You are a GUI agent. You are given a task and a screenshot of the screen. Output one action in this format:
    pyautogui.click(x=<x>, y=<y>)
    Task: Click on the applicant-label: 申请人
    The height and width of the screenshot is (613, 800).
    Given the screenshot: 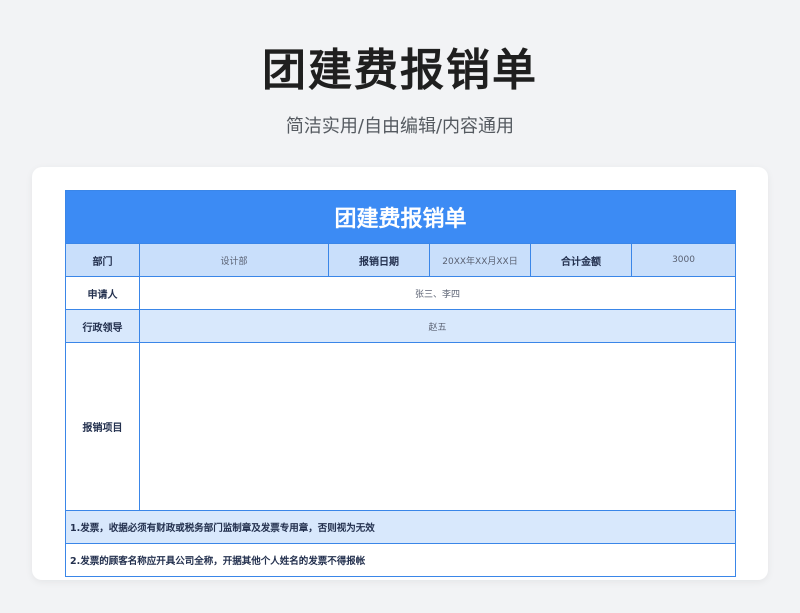 What is the action you would take?
    pyautogui.click(x=102, y=293)
    